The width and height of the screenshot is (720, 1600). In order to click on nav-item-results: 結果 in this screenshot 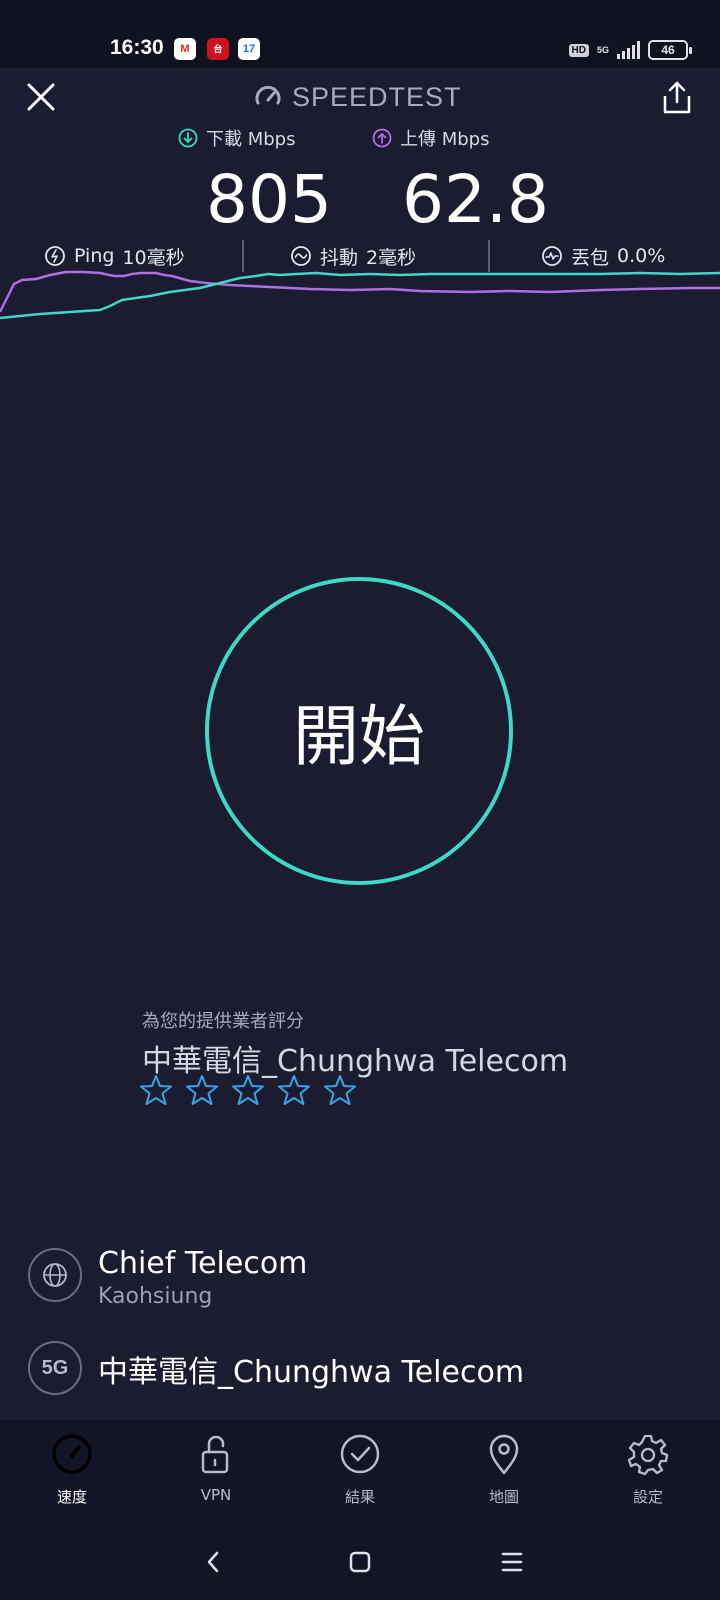, I will do `click(360, 1474)`.